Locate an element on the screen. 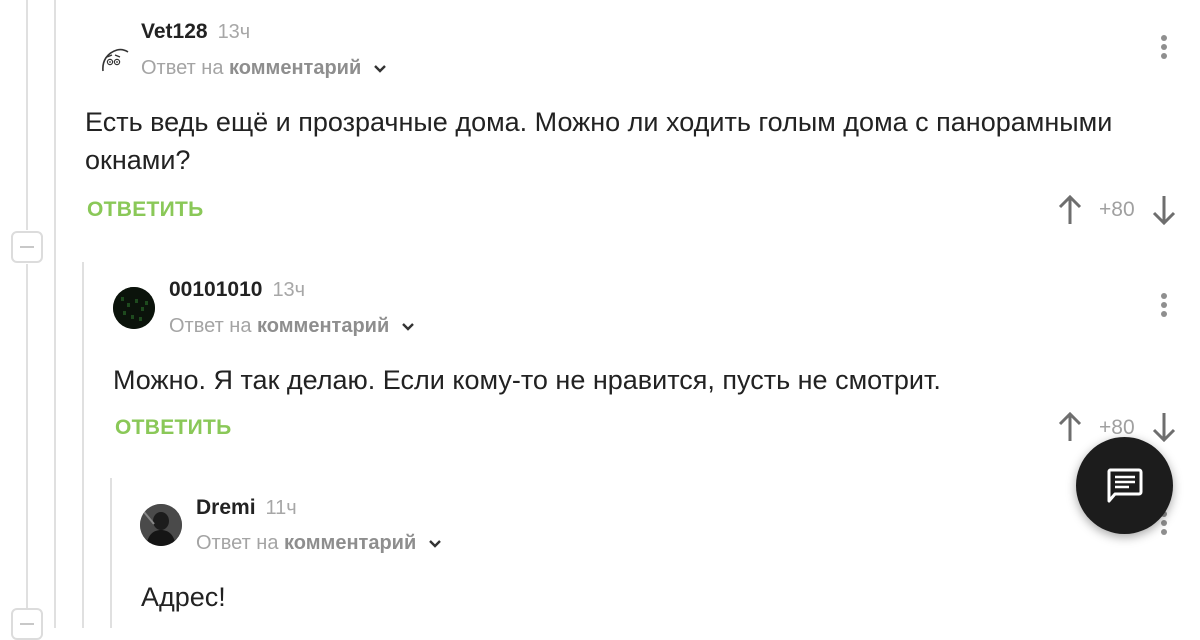 This screenshot has height=640, width=1200. comment-icon is located at coordinates (1125, 485).